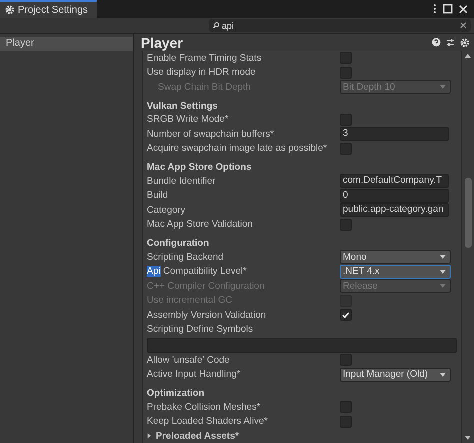 This screenshot has width=474, height=443. Describe the element at coordinates (436, 42) in the screenshot. I see `help-icon` at that location.